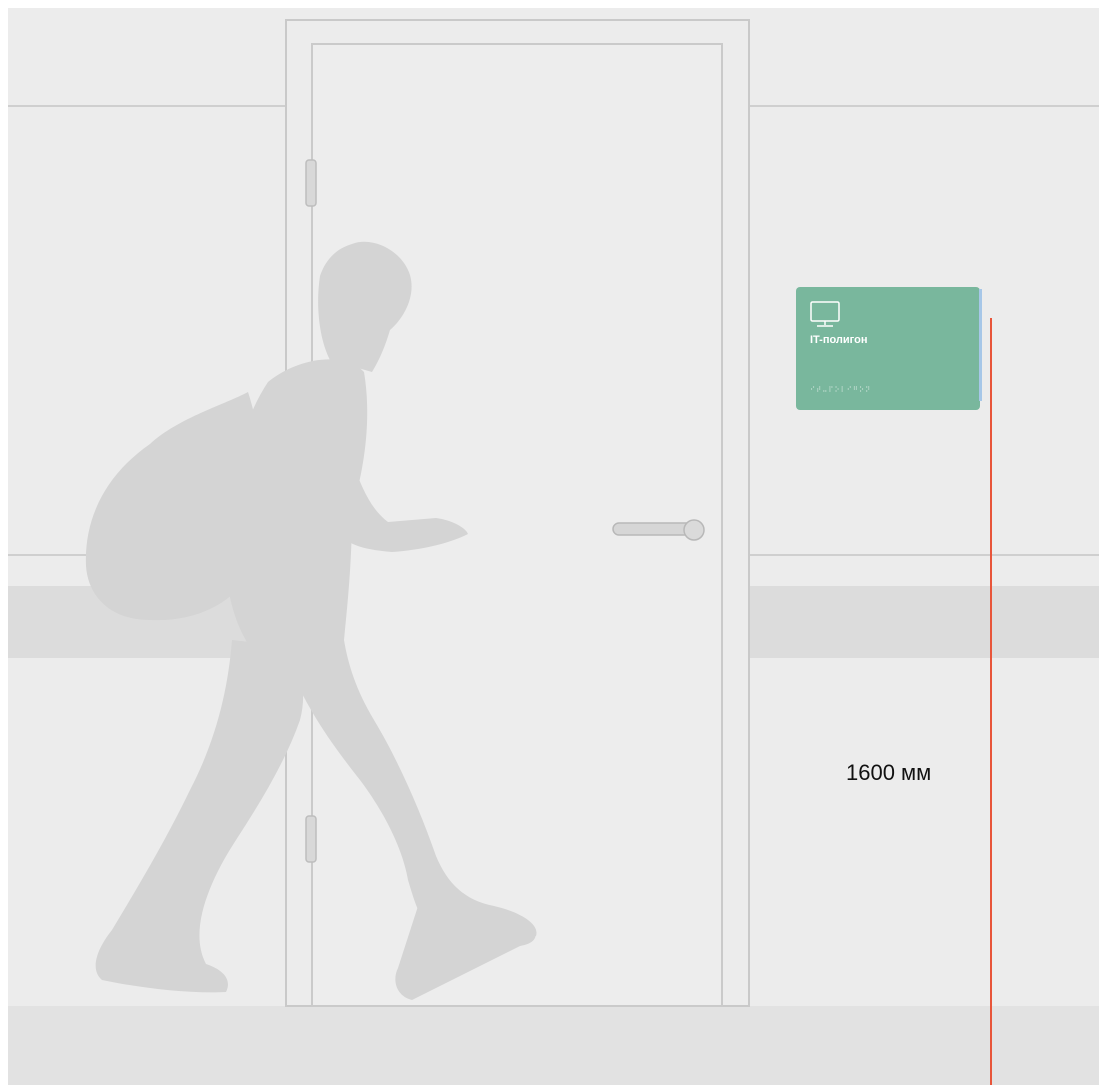 The width and height of the screenshot is (1099, 1085). I want to click on dimension-label: 1600 мм, so click(889, 772).